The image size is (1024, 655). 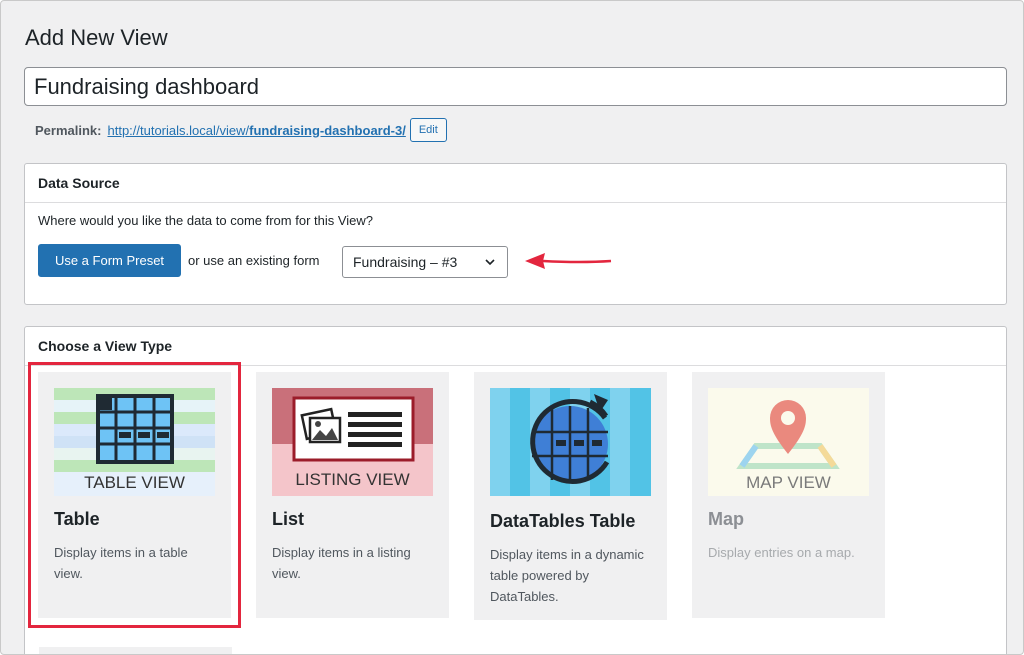 I want to click on table-grid-icon: TABLE VIEW, so click(x=134, y=442).